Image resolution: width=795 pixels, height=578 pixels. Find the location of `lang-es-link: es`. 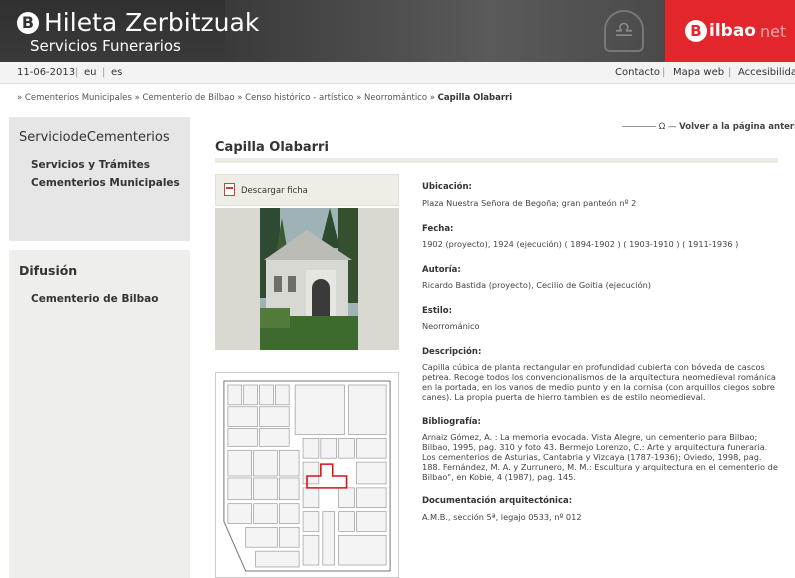

lang-es-link: es is located at coordinates (116, 72).